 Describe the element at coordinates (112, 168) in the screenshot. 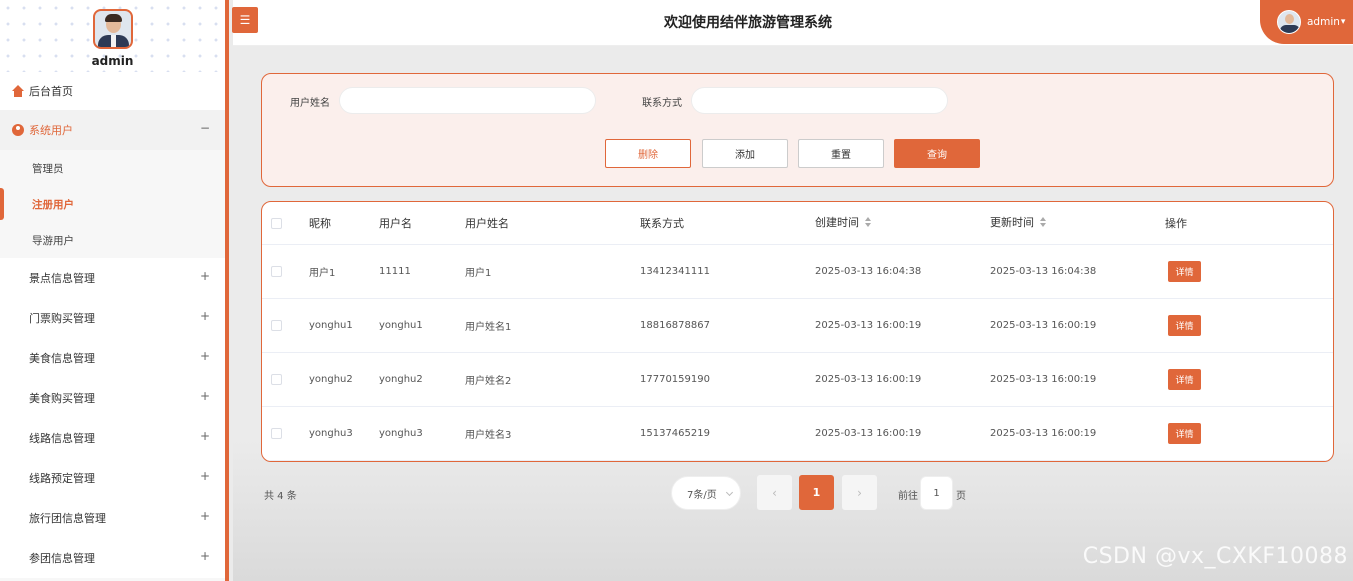

I see `sidebar-subitem-admin: 管理员` at that location.